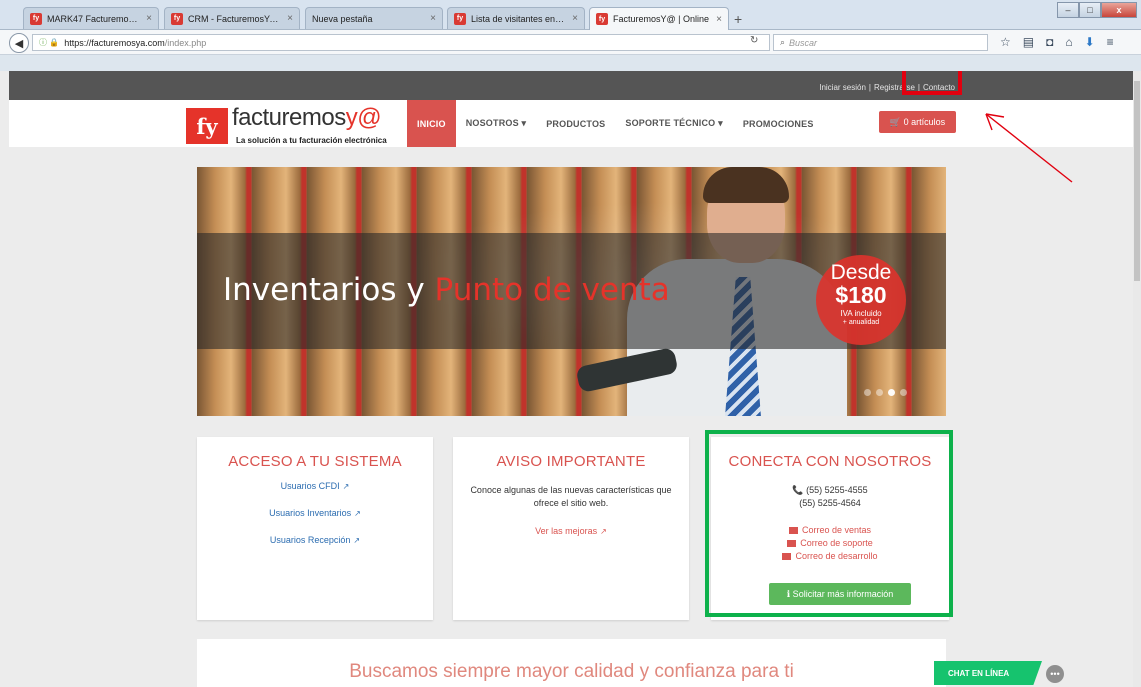  Describe the element at coordinates (885, 392) in the screenshot. I see `carousel-dots` at that location.